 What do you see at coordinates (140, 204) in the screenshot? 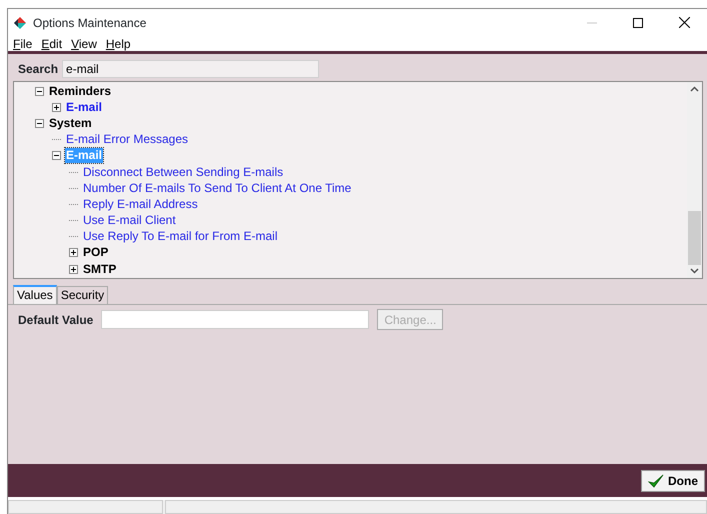
I see `option-item: Reply E-mail Address` at bounding box center [140, 204].